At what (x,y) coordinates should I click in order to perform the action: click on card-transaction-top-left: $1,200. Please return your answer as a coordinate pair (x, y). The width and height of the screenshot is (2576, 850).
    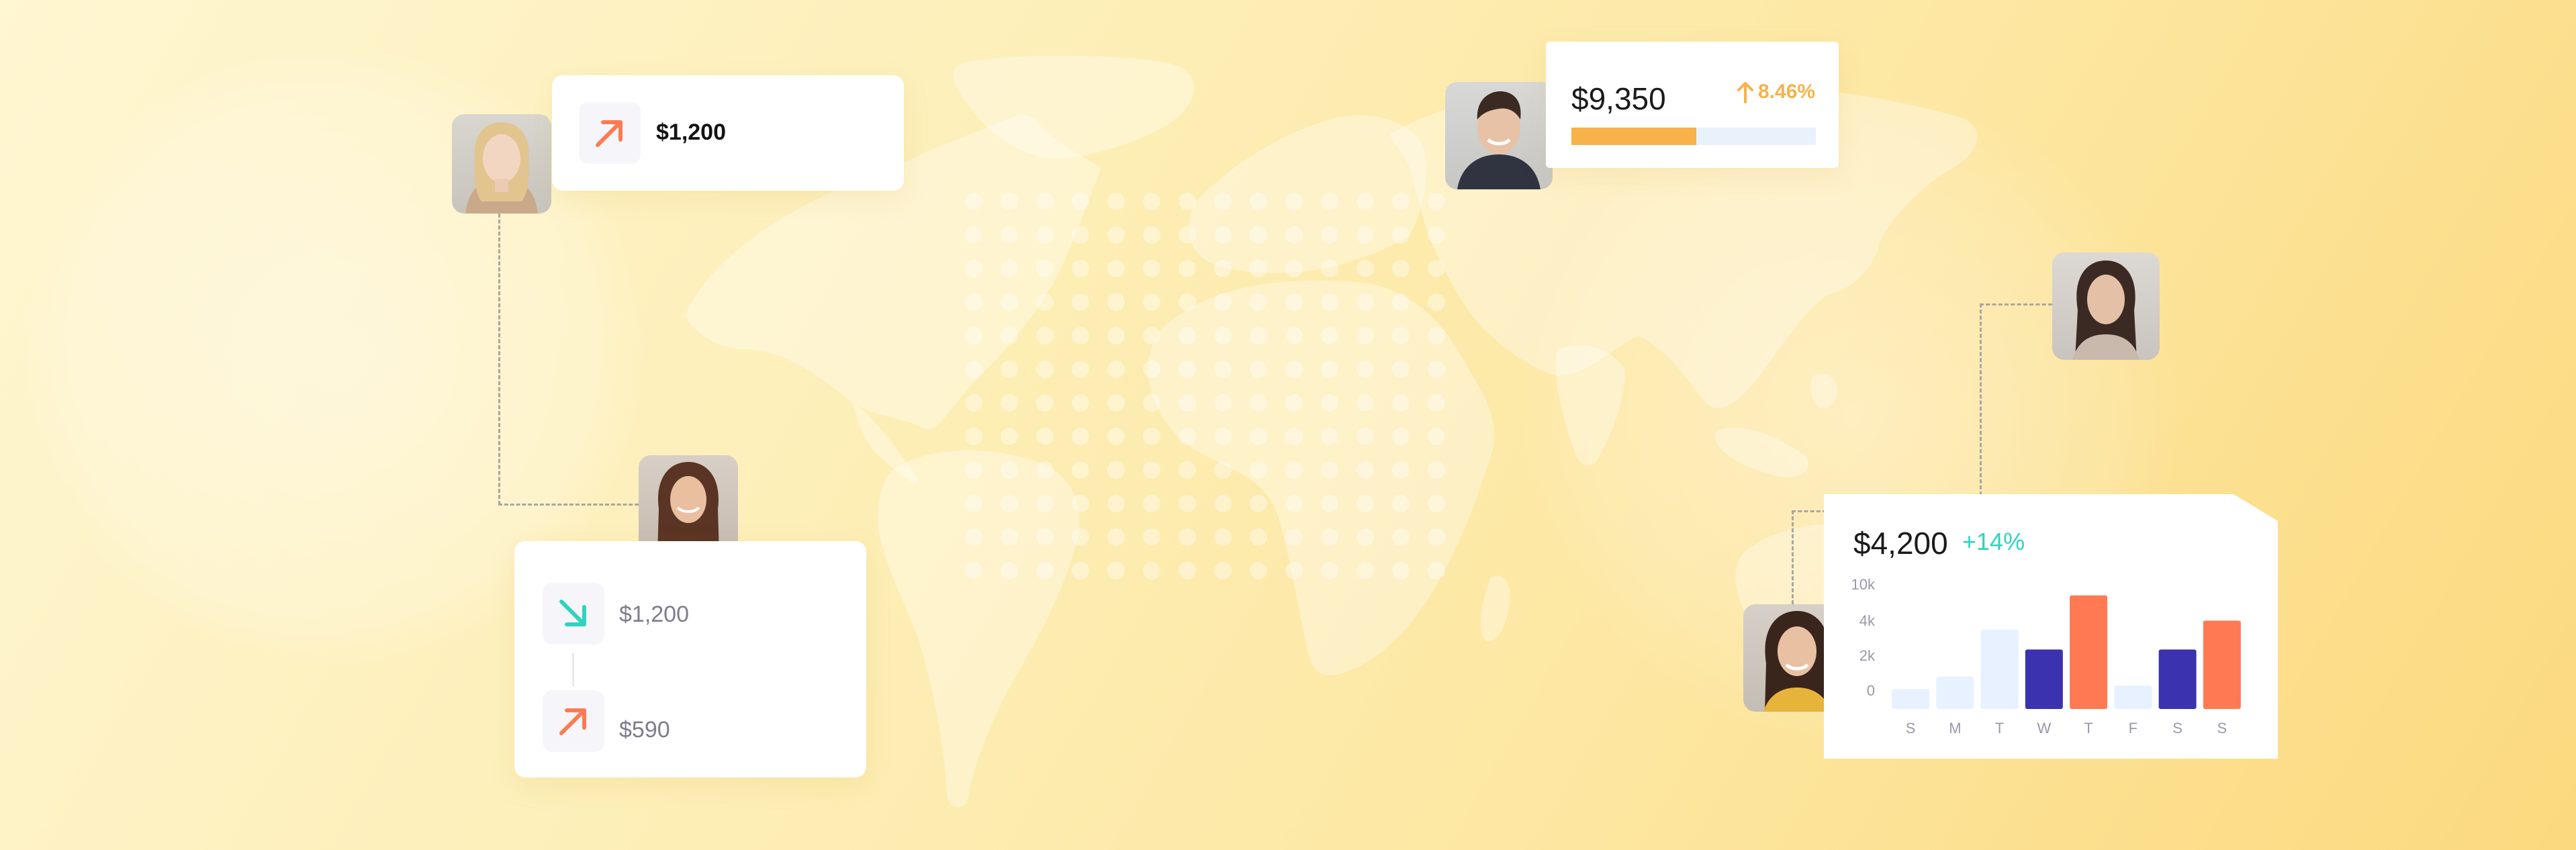
    Looking at the image, I should click on (728, 133).